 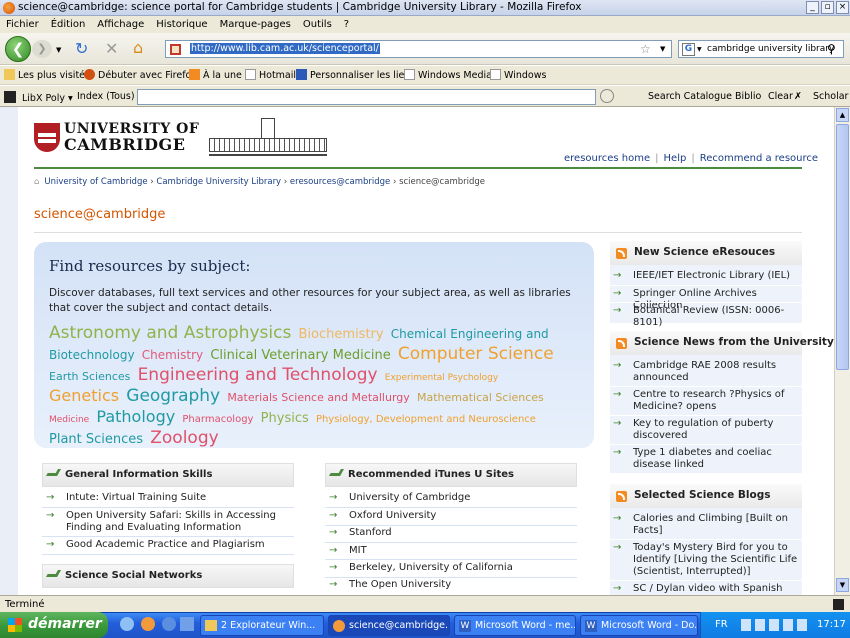 I want to click on itunes-item: Berkeley, University of California, so click(x=453, y=568).